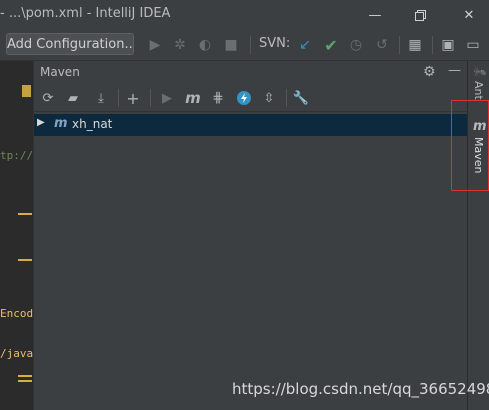 The width and height of the screenshot is (489, 410). What do you see at coordinates (167, 98) in the screenshot?
I see `run-maven-icon: ▶` at bounding box center [167, 98].